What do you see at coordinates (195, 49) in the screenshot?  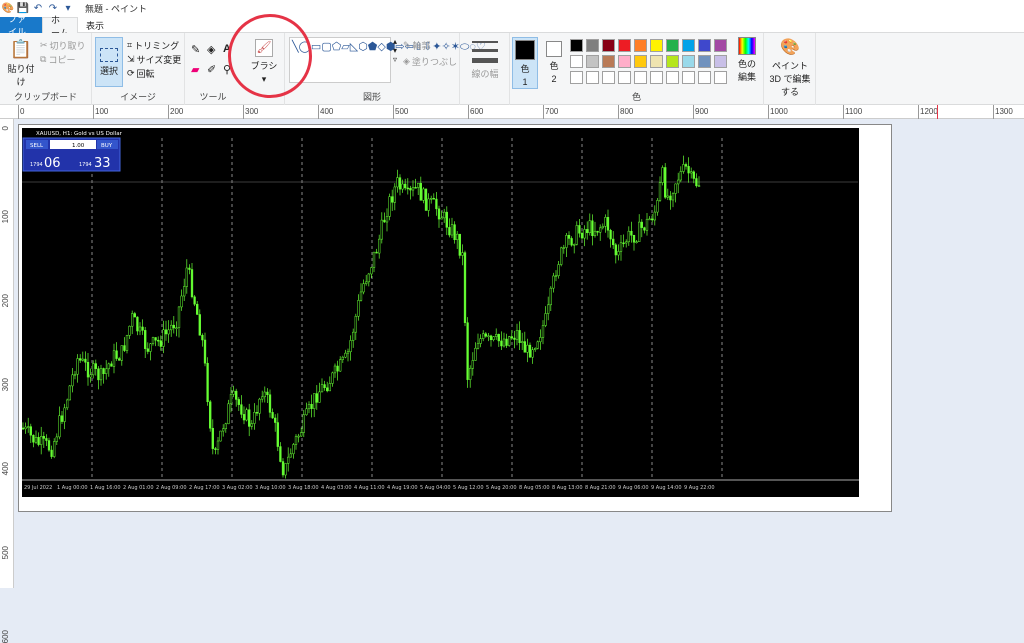 I see `pencil-icon: ✎` at bounding box center [195, 49].